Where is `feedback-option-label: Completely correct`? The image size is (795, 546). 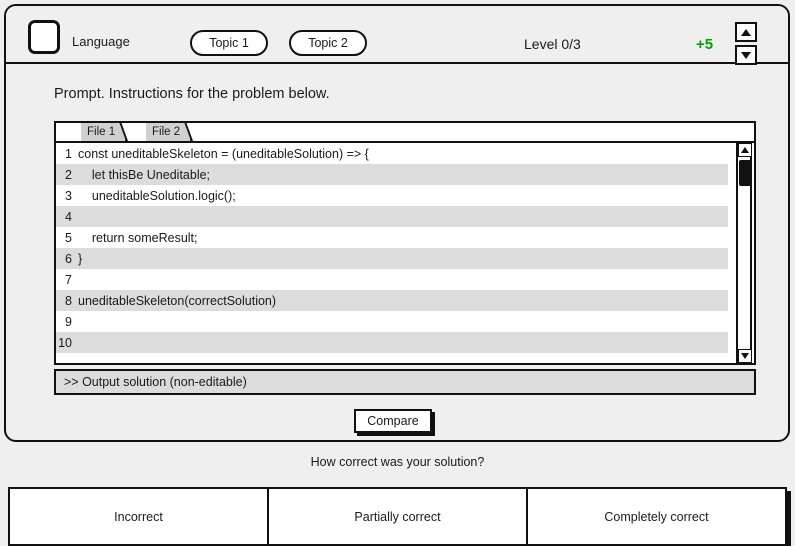 feedback-option-label: Completely correct is located at coordinates (656, 516).